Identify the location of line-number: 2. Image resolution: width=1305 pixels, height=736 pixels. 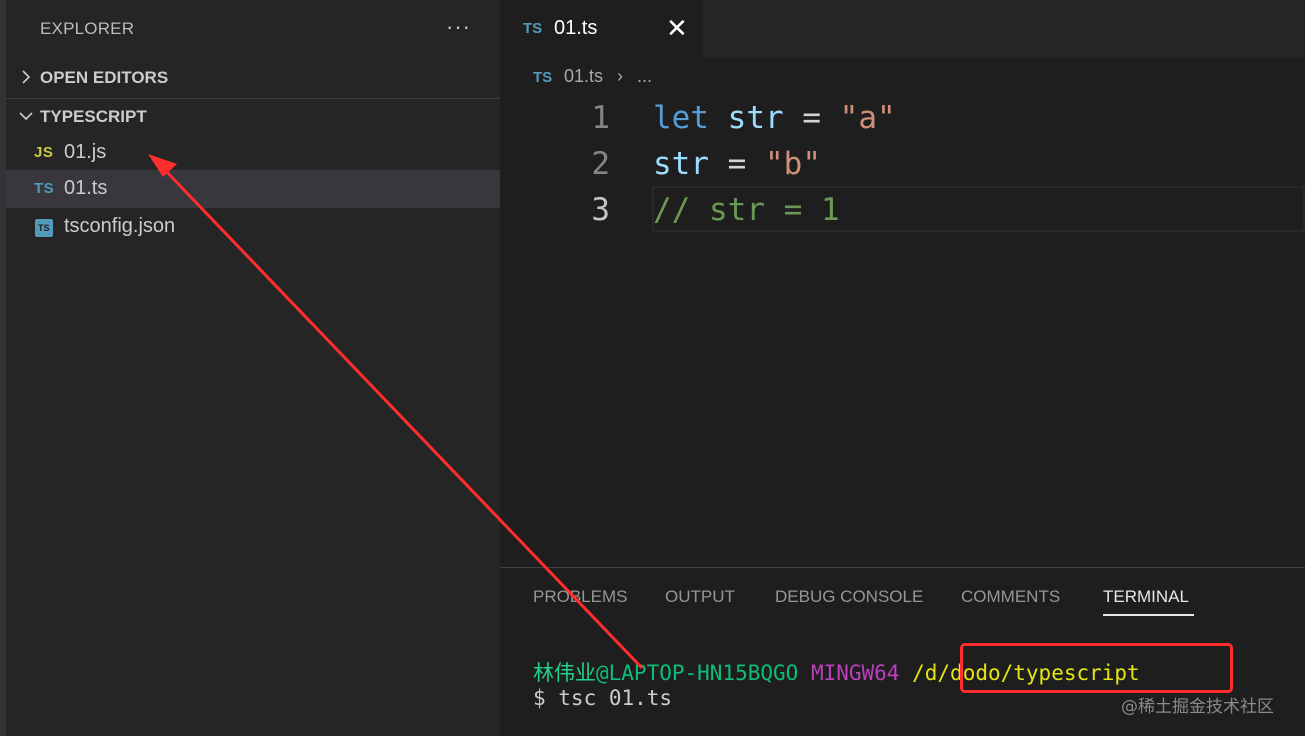
(600, 164).